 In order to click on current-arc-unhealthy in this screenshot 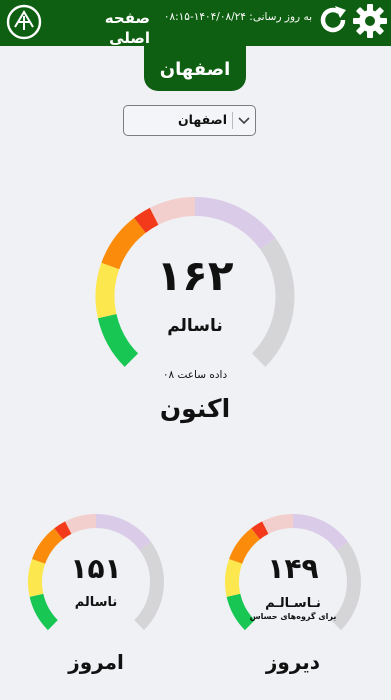, I will do `click(146, 220)`.